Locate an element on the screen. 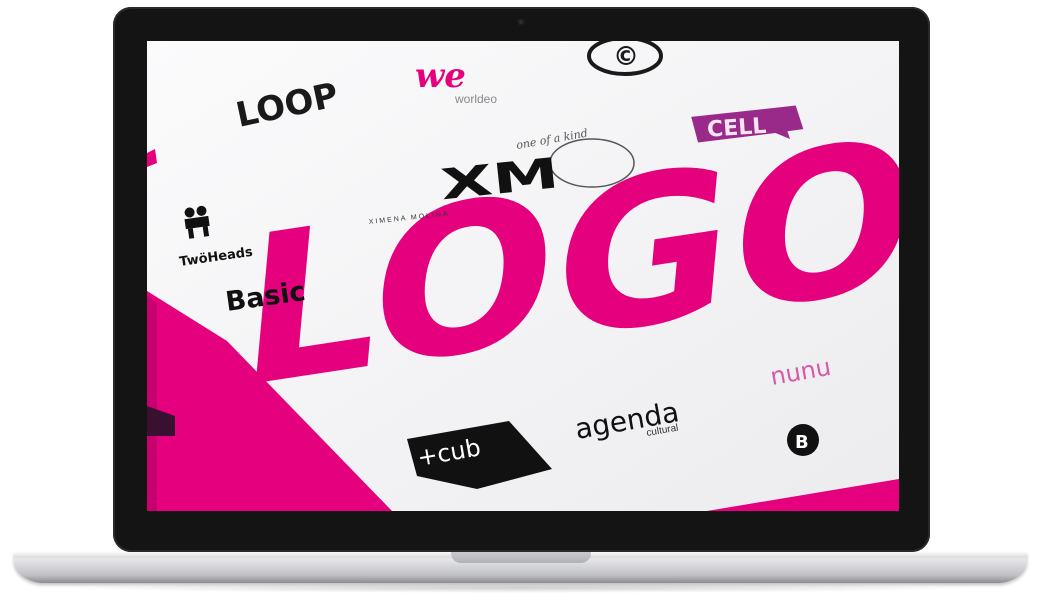 This screenshot has width=1041, height=600. logo-cell-text: CELL is located at coordinates (736, 128).